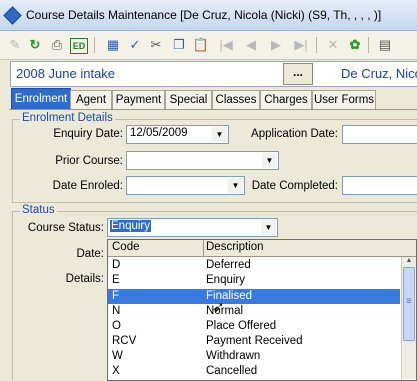  What do you see at coordinates (276, 45) in the screenshot?
I see `next-record-icon: ▶` at bounding box center [276, 45].